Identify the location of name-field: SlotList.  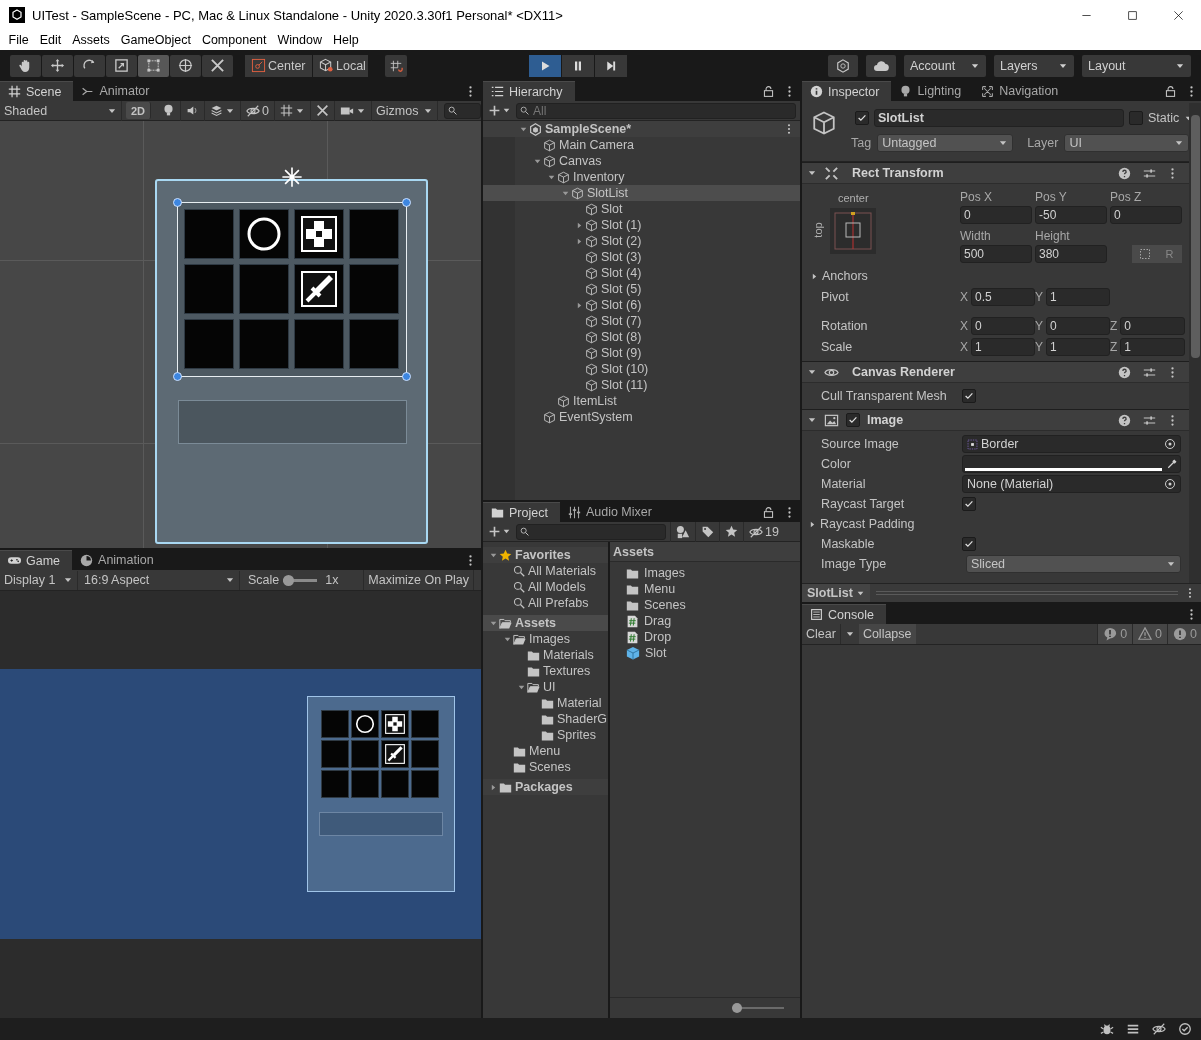
(999, 118).